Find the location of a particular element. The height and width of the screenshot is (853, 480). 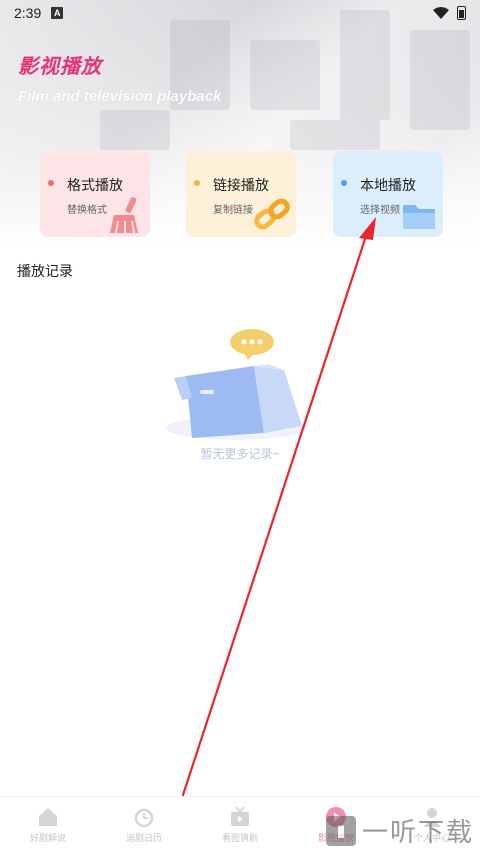

card-subtitle: 替换格式 is located at coordinates (87, 210).